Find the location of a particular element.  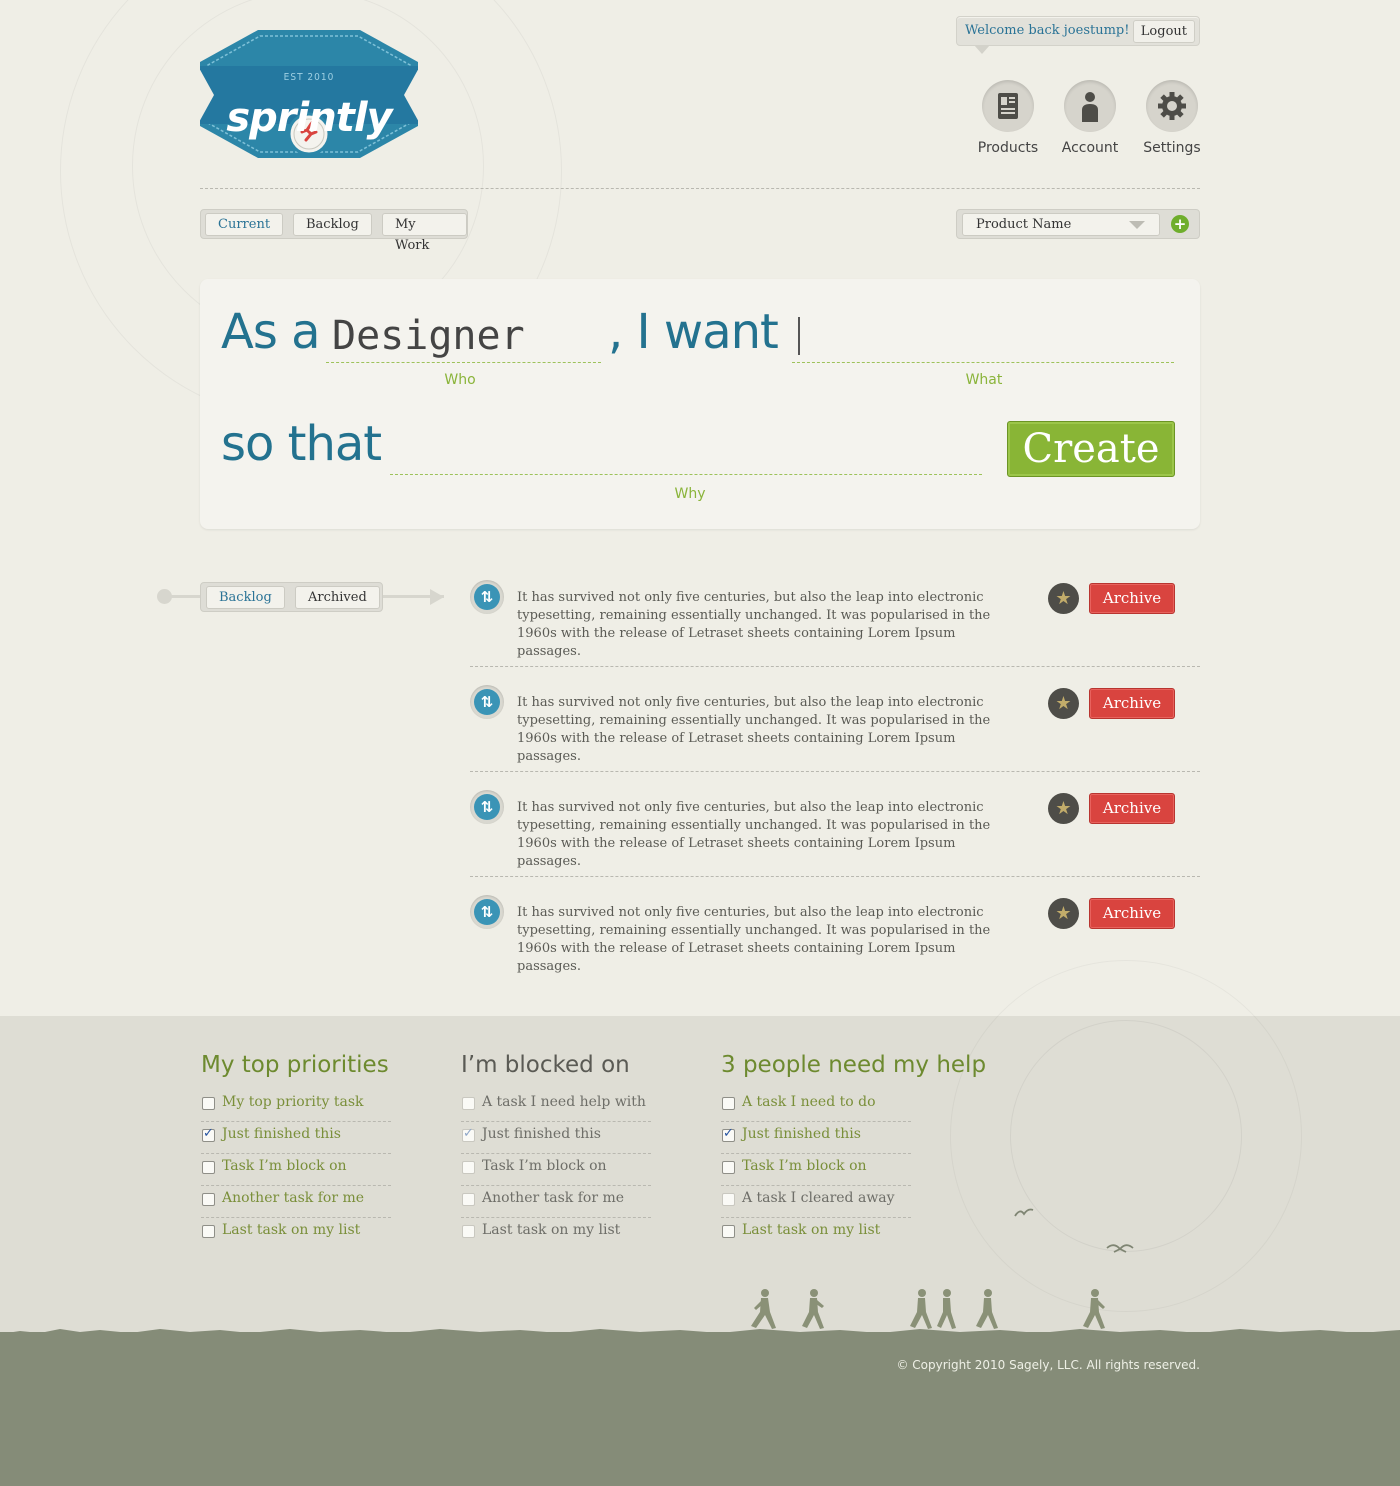

account-icon is located at coordinates (1090, 106).